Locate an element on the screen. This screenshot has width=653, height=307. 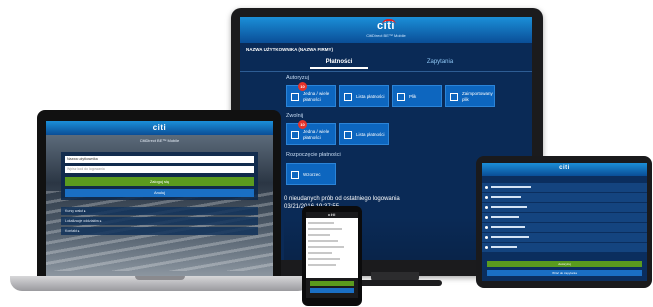
section-release-label: Zwolnij is located at coordinates (295, 116).